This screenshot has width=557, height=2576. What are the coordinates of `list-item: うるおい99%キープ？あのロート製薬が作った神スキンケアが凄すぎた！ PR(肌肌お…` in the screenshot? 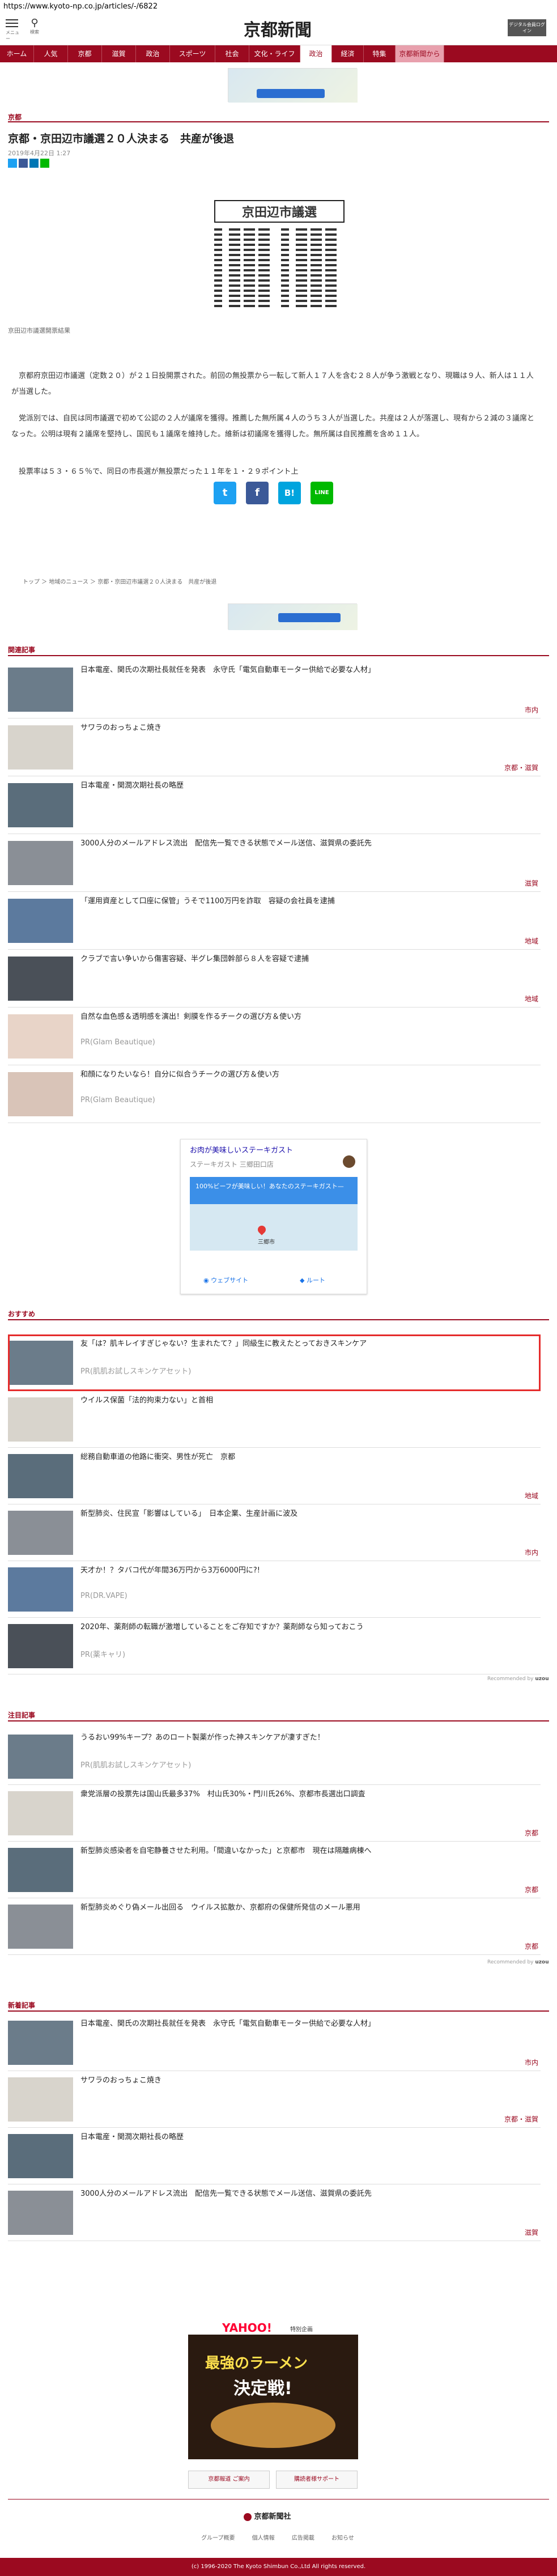 It's located at (275, 1756).